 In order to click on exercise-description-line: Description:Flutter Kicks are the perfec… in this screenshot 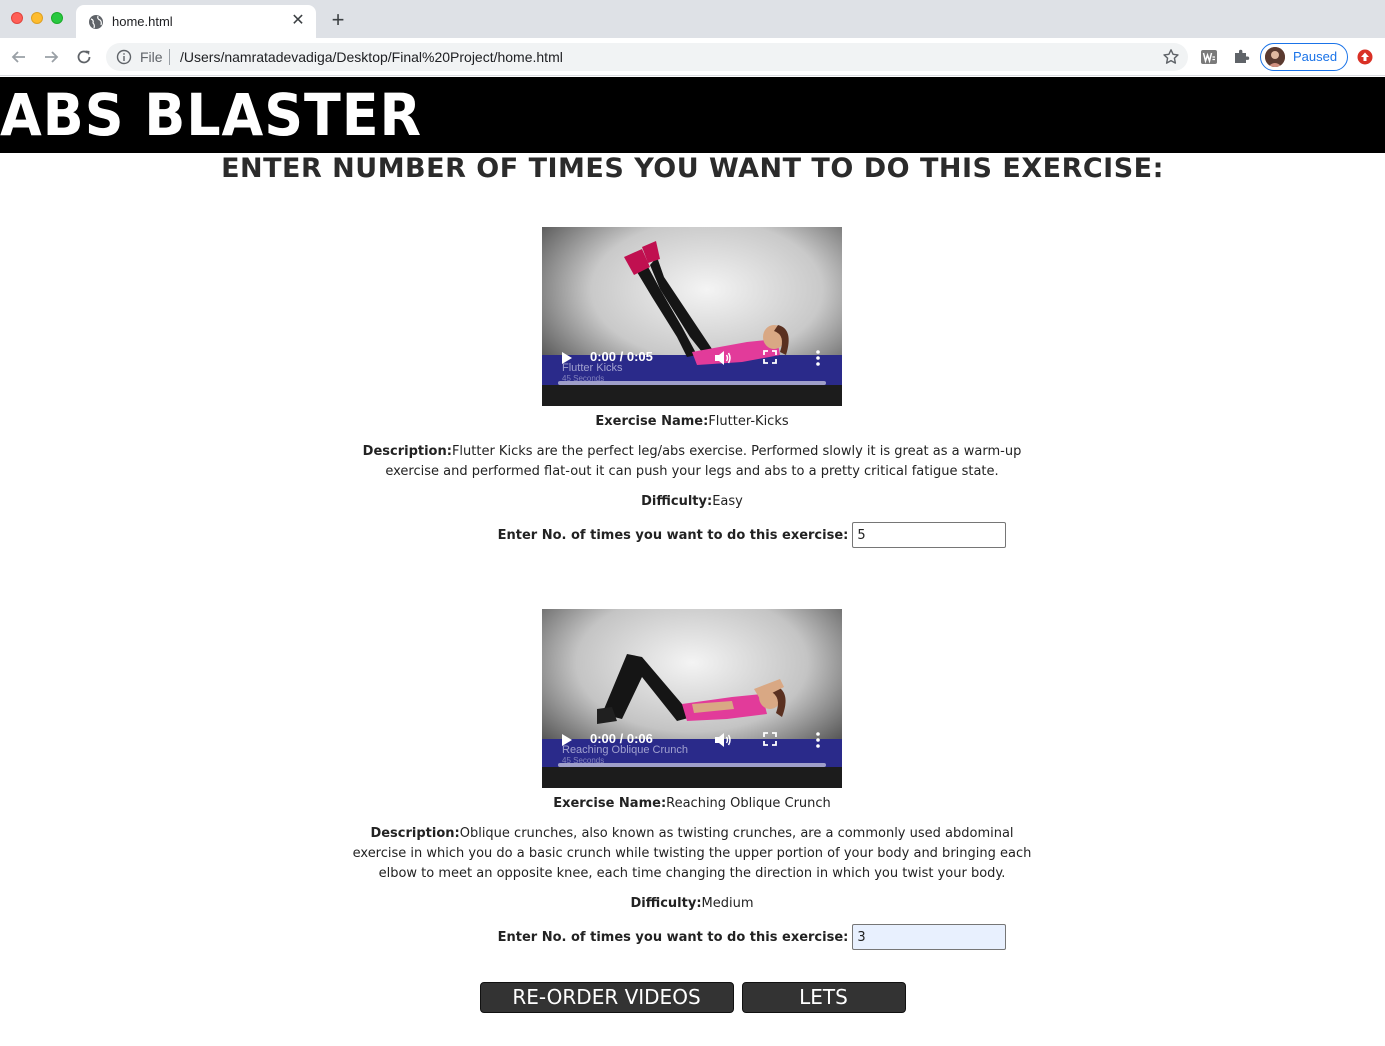, I will do `click(692, 462)`.